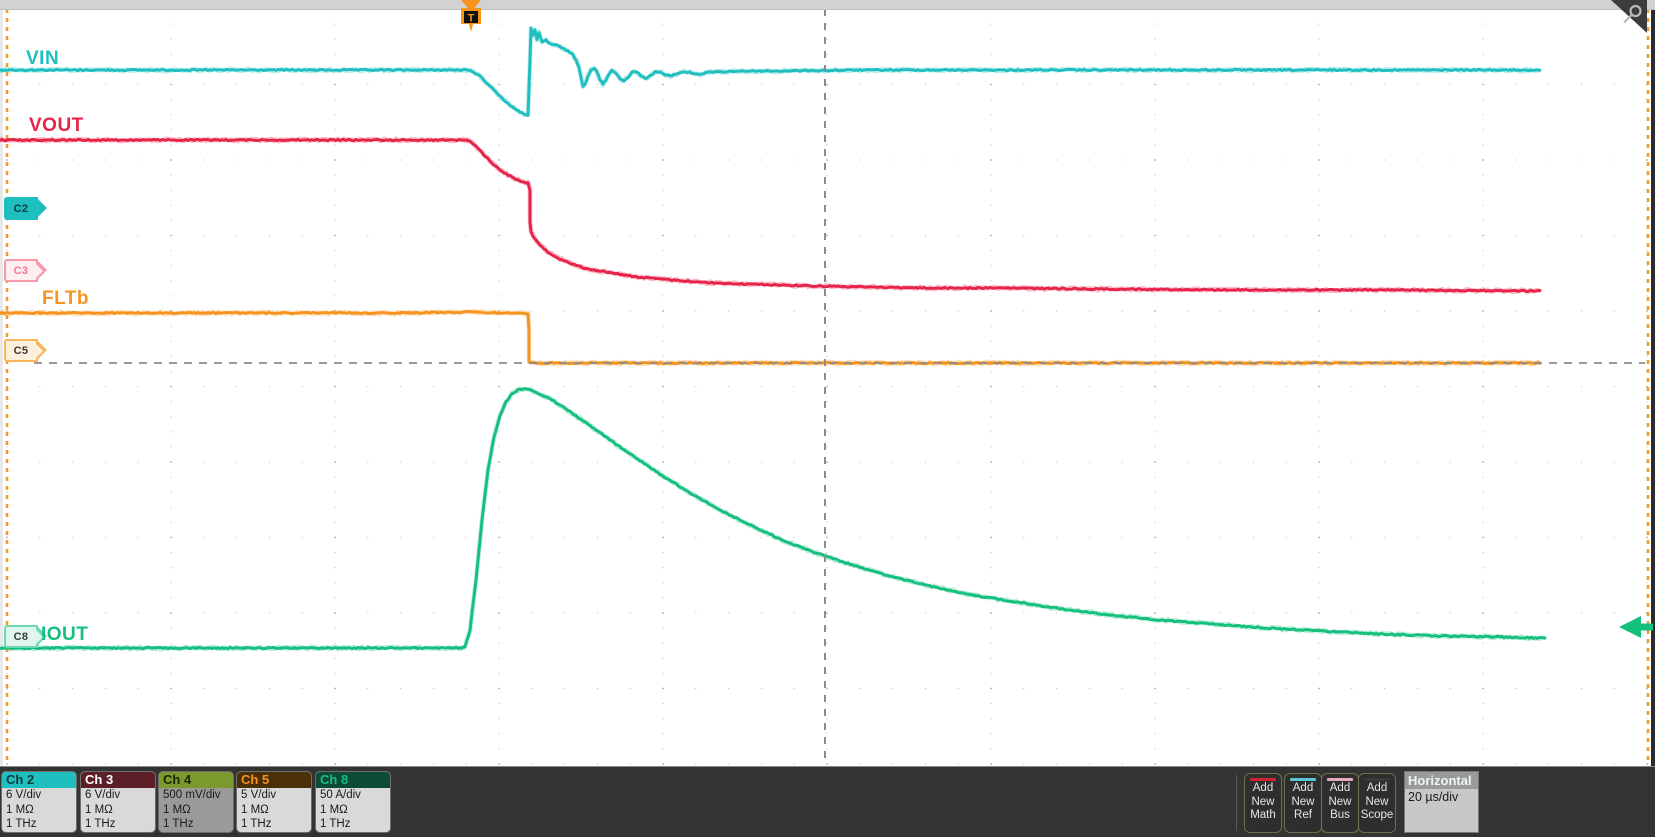 The height and width of the screenshot is (837, 1655). I want to click on channel-badge-c5: C5, so click(25, 350).